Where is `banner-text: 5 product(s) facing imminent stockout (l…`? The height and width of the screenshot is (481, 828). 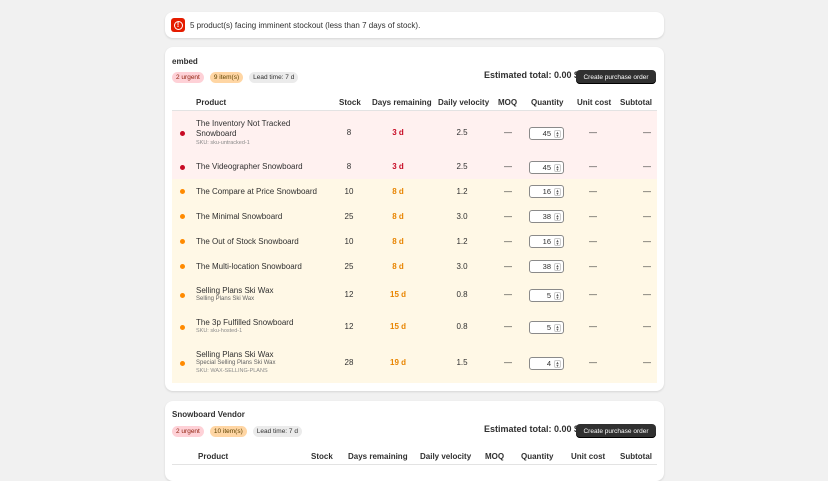 banner-text: 5 product(s) facing imminent stockout (l… is located at coordinates (305, 25).